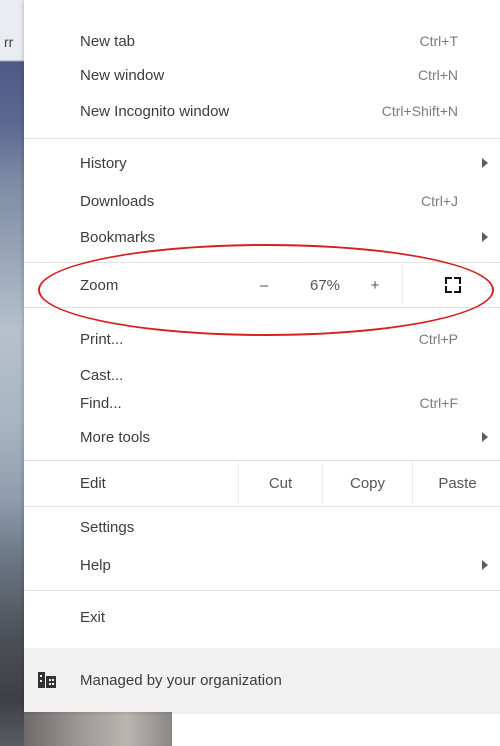  What do you see at coordinates (262, 201) in the screenshot?
I see `menu-item-downloads: Downloads Ctrl+J` at bounding box center [262, 201].